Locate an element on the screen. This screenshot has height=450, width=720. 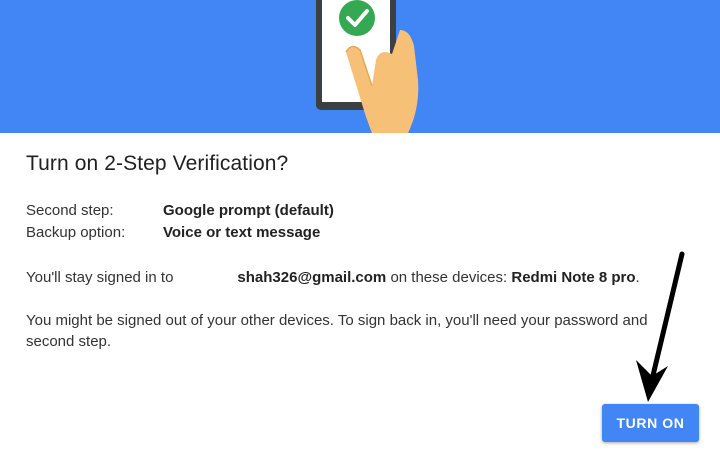
second-step-label: Second step: is located at coordinates (70, 210).